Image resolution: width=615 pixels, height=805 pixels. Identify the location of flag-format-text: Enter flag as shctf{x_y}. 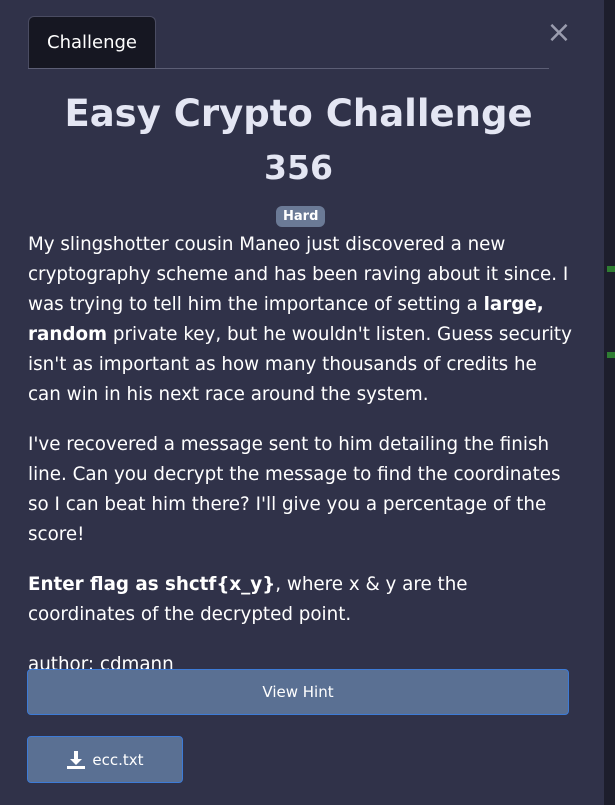
(152, 584).